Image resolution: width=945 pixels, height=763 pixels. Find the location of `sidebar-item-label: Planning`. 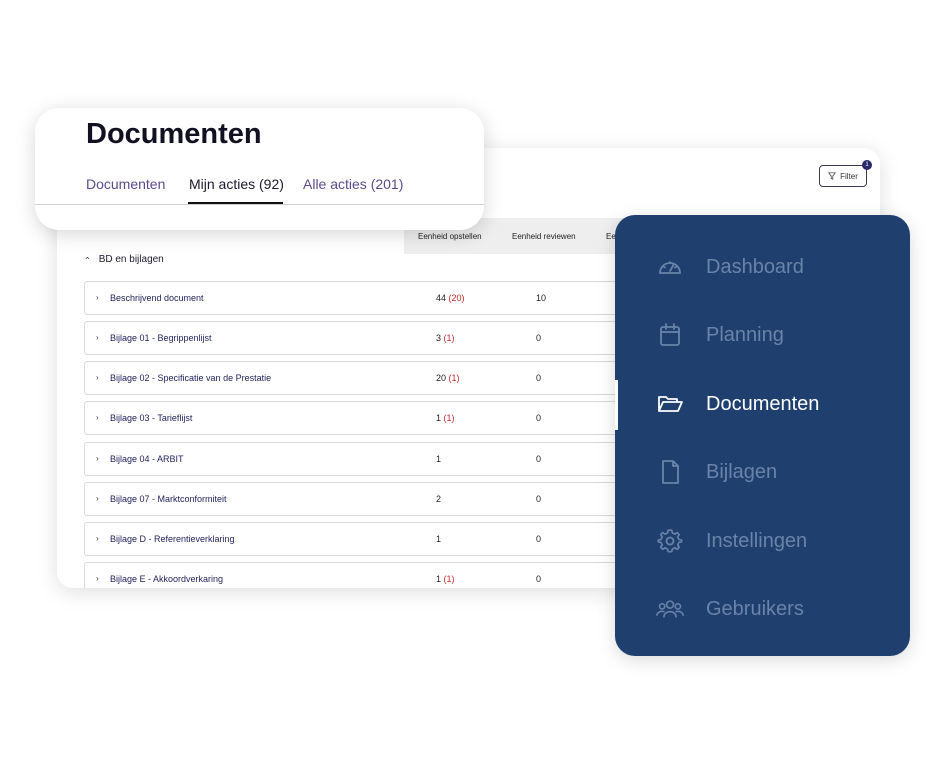

sidebar-item-label: Planning is located at coordinates (745, 334).